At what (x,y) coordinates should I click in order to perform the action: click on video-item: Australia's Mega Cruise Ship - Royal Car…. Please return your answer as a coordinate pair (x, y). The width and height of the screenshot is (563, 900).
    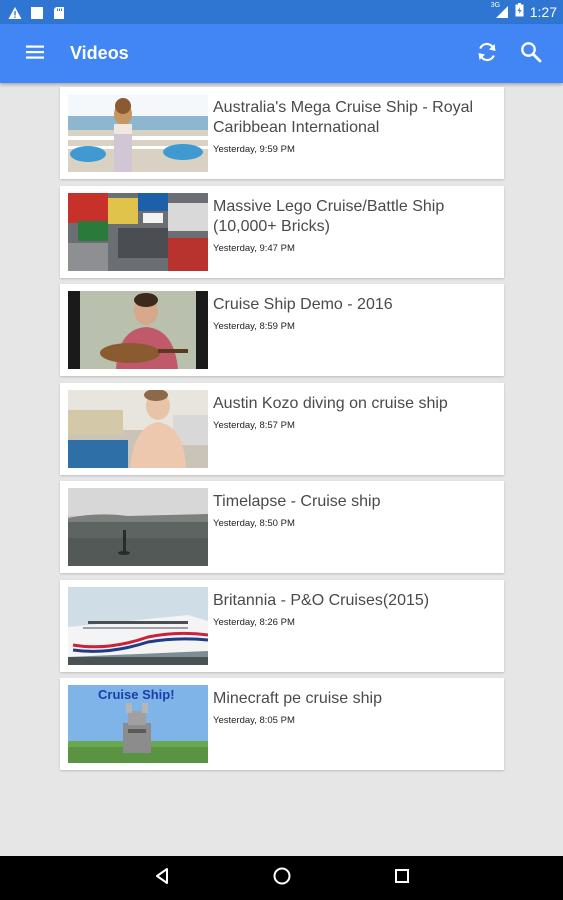
    Looking at the image, I should click on (282, 133).